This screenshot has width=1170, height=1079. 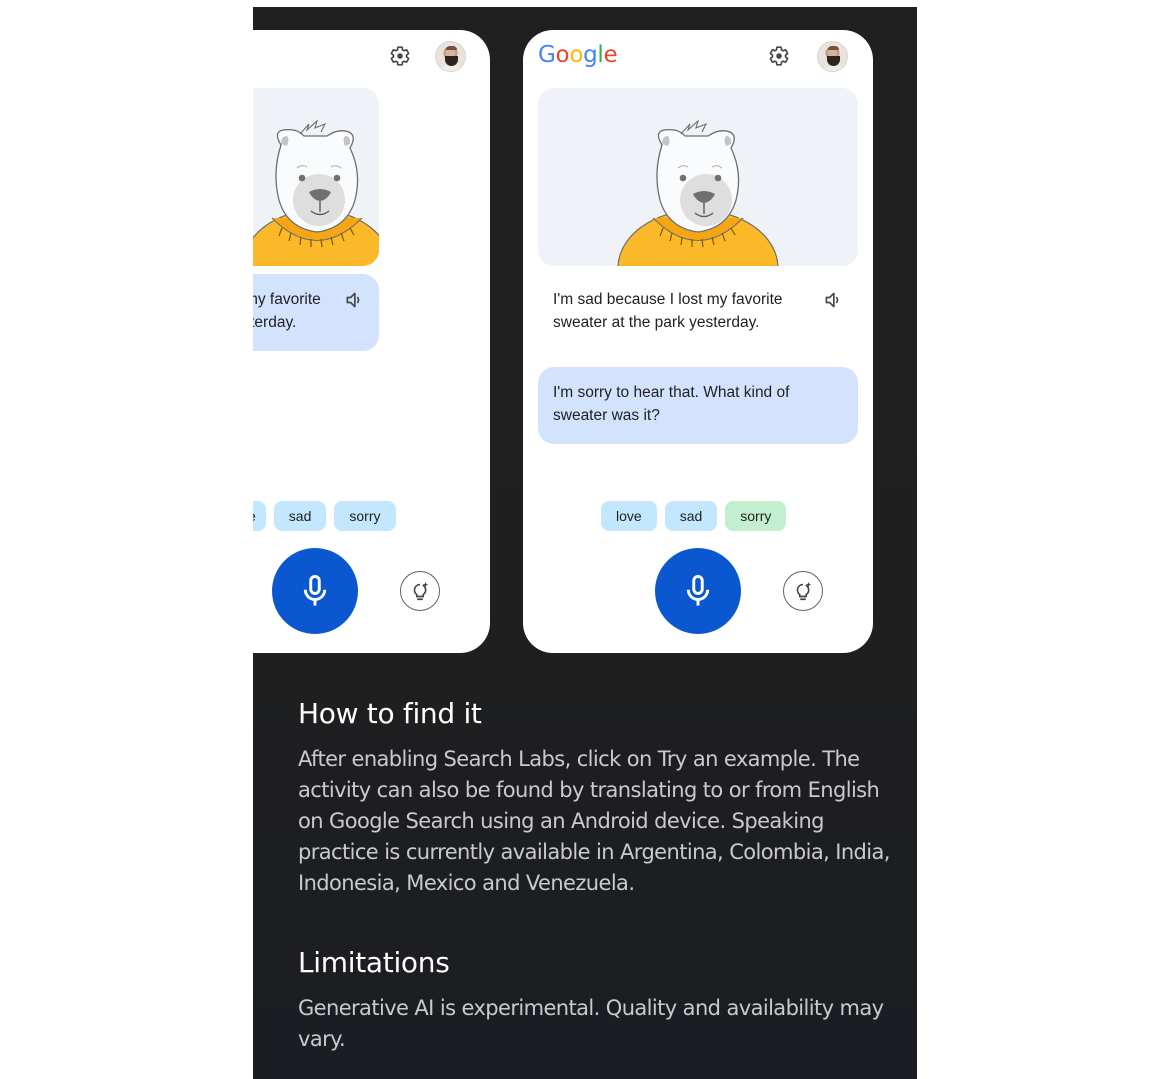 What do you see at coordinates (390, 713) in the screenshot?
I see `section-heading: How to find it` at bounding box center [390, 713].